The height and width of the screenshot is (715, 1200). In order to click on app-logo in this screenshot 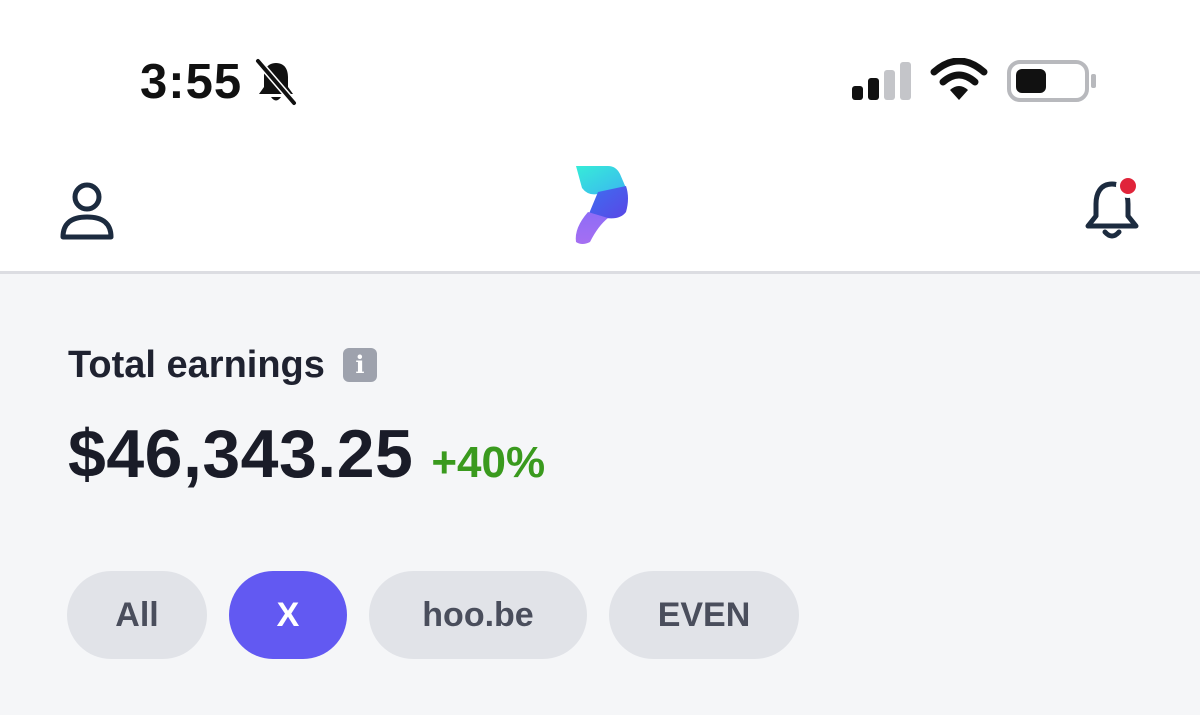, I will do `click(601, 205)`.